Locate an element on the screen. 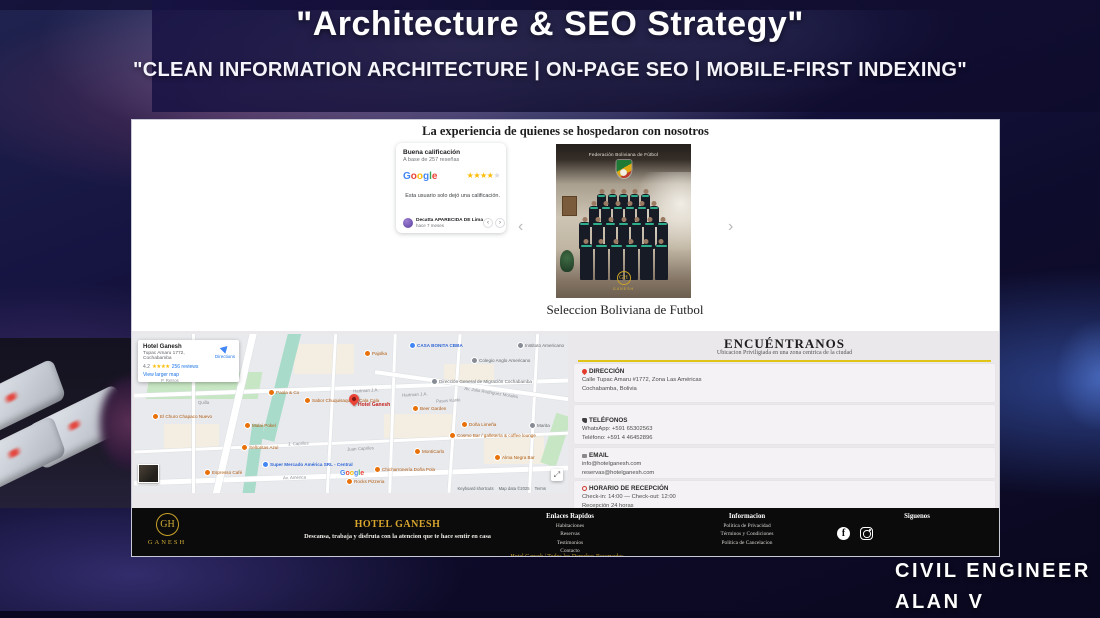 Image resolution: width=1100 pixels, height=618 pixels. map-poi: Señoritas Azul is located at coordinates (259, 447).